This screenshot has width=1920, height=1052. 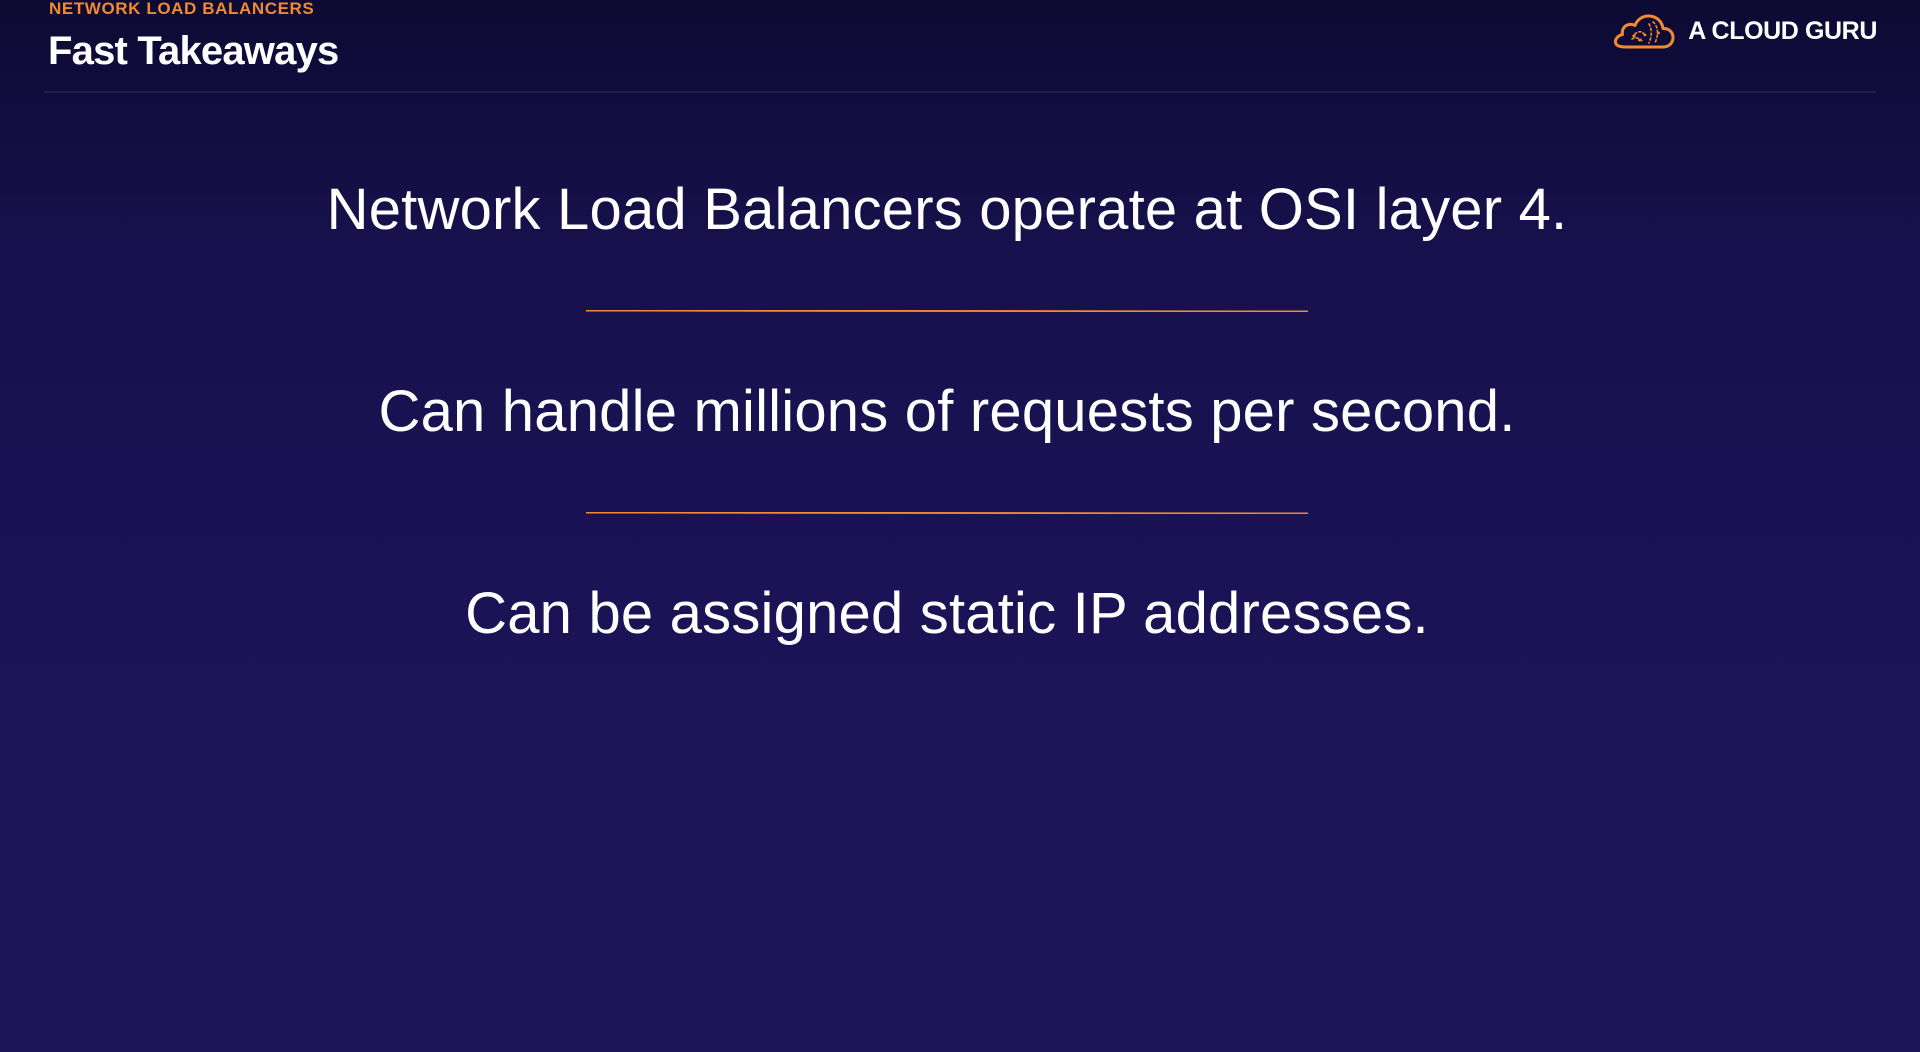 I want to click on cloud-logo-icon, so click(x=1644, y=31).